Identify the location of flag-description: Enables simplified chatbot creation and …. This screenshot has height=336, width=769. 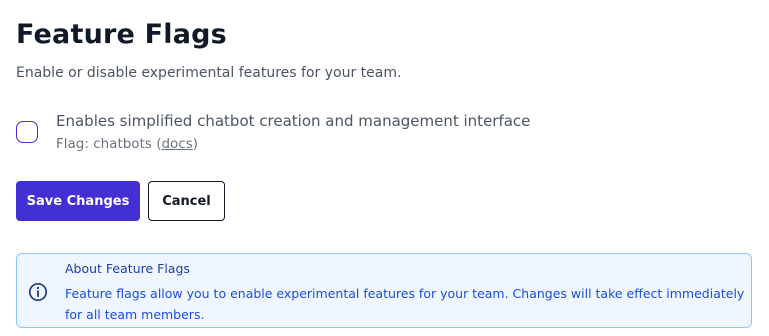
(293, 121).